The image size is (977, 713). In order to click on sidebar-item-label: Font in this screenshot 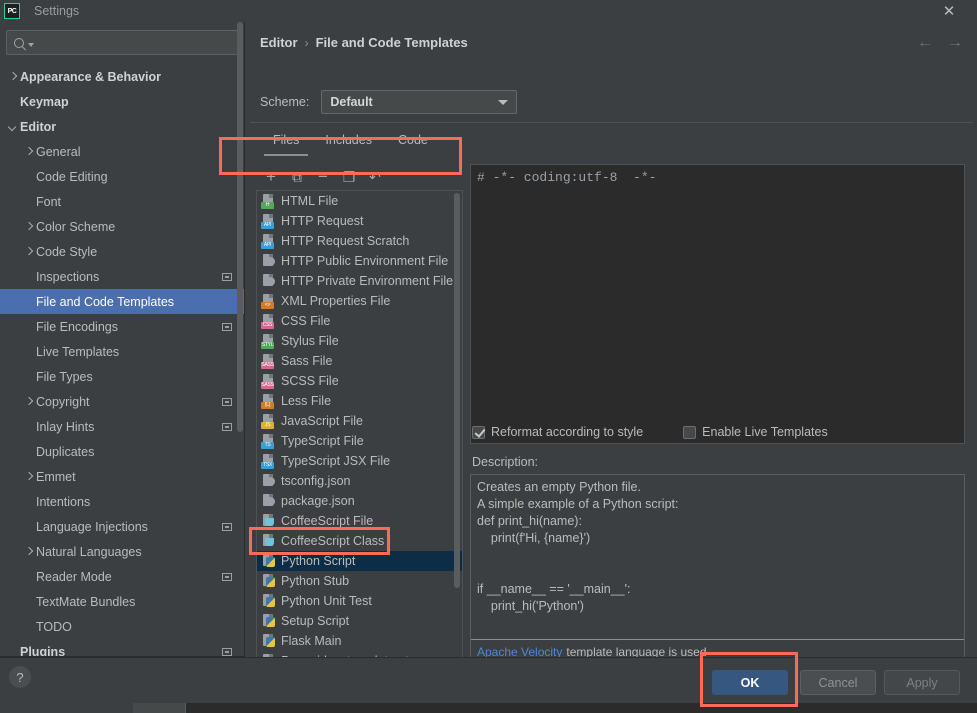, I will do `click(49, 201)`.